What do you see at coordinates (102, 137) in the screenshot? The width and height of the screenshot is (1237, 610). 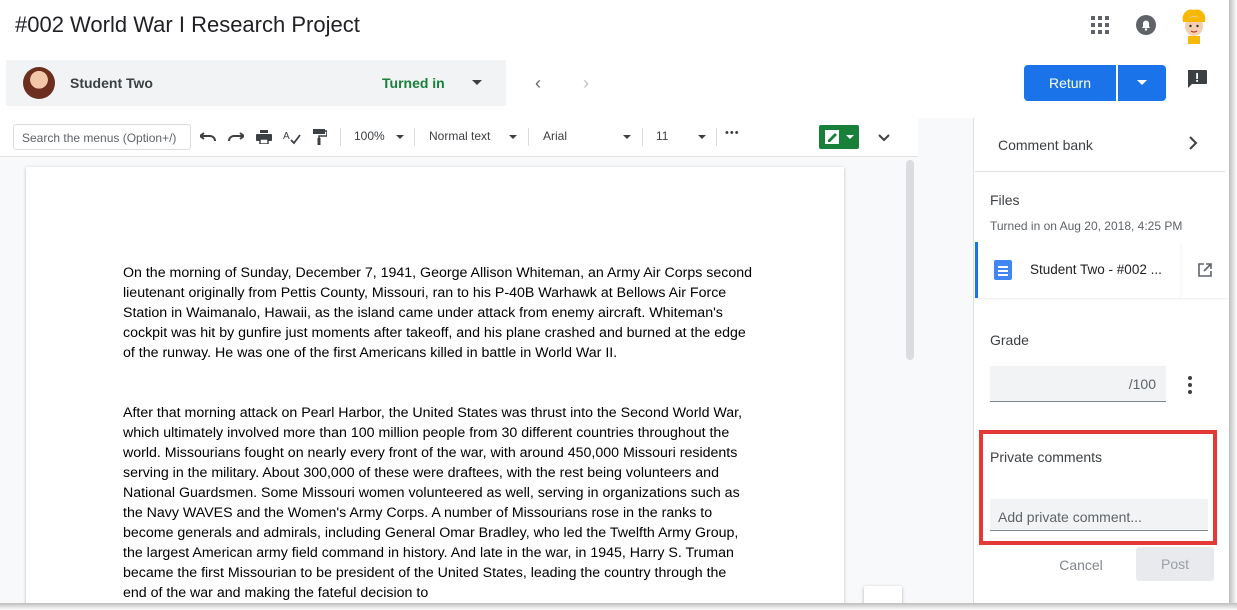 I see `menu-search-input: Search the menus (Option+/)` at bounding box center [102, 137].